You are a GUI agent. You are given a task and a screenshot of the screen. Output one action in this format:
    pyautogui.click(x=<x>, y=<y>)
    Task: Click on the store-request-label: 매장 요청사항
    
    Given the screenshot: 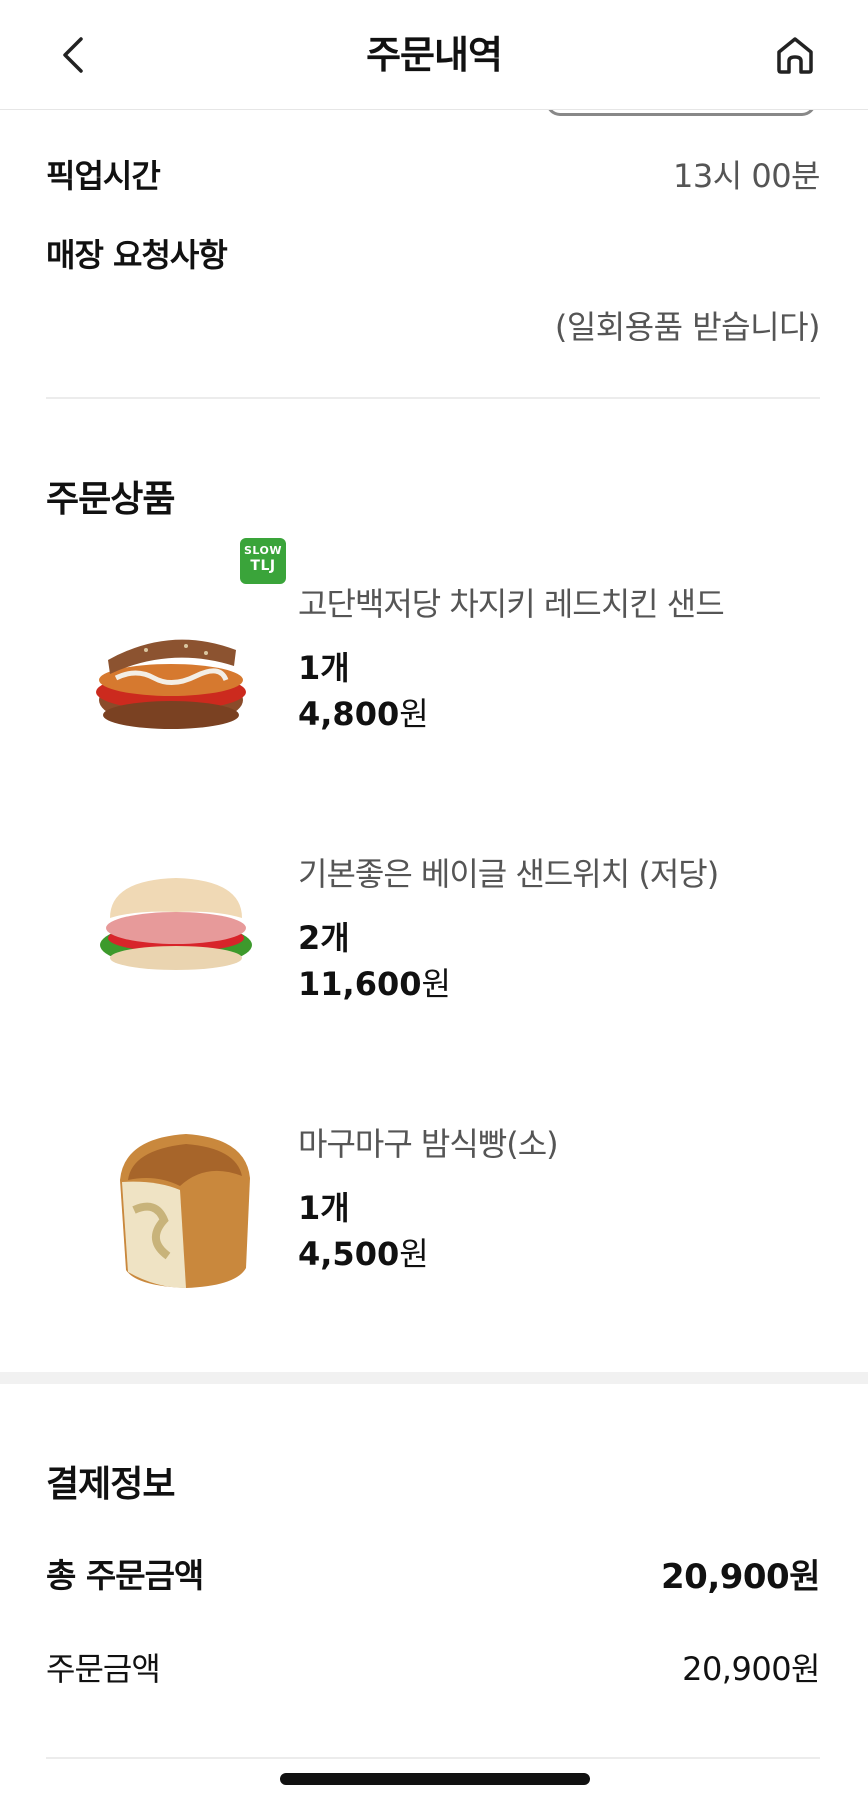 What is the action you would take?
    pyautogui.click(x=137, y=255)
    